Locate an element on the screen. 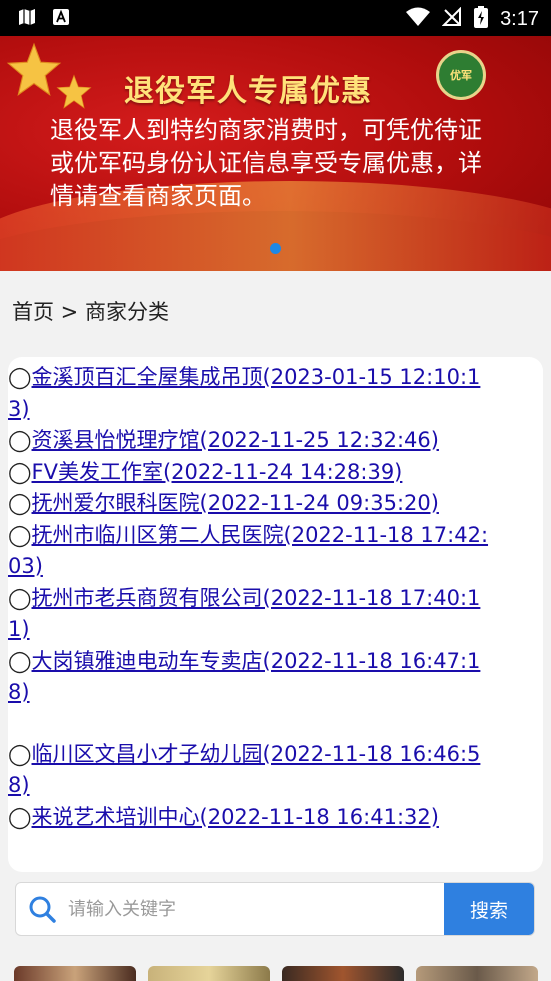  list-item: ◯大岗镇雅迪电动车专卖店(2022-11-18 16:47:18) is located at coordinates (253, 677).